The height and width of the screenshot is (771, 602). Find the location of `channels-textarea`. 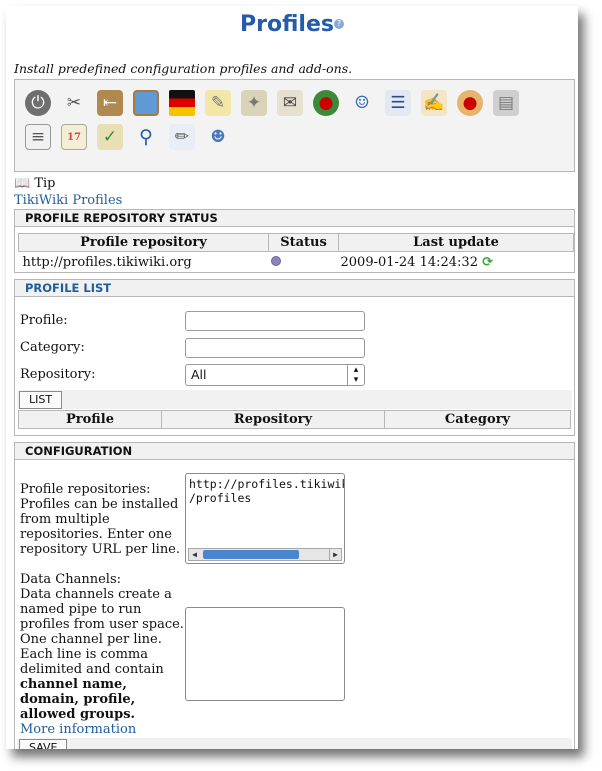

channels-textarea is located at coordinates (265, 654).